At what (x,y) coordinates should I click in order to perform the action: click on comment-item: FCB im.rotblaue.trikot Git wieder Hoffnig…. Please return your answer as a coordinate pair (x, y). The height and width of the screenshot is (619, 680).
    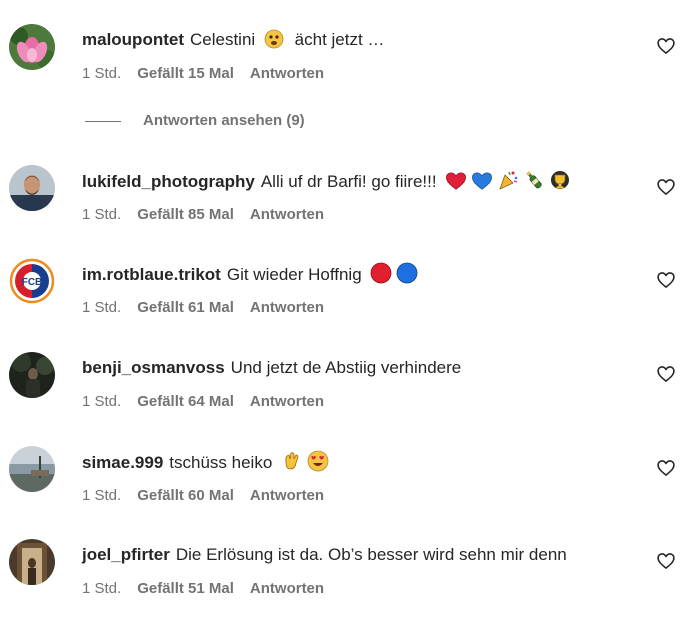
    Looking at the image, I should click on (340, 298).